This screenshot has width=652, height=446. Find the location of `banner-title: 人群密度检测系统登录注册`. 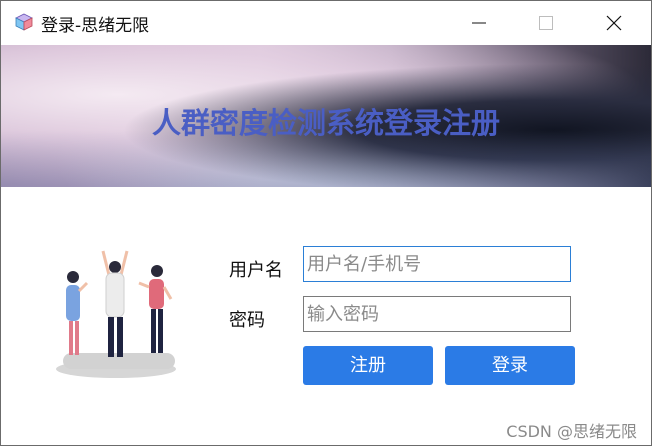

banner-title: 人群密度检测系统登录注册 is located at coordinates (325, 123).